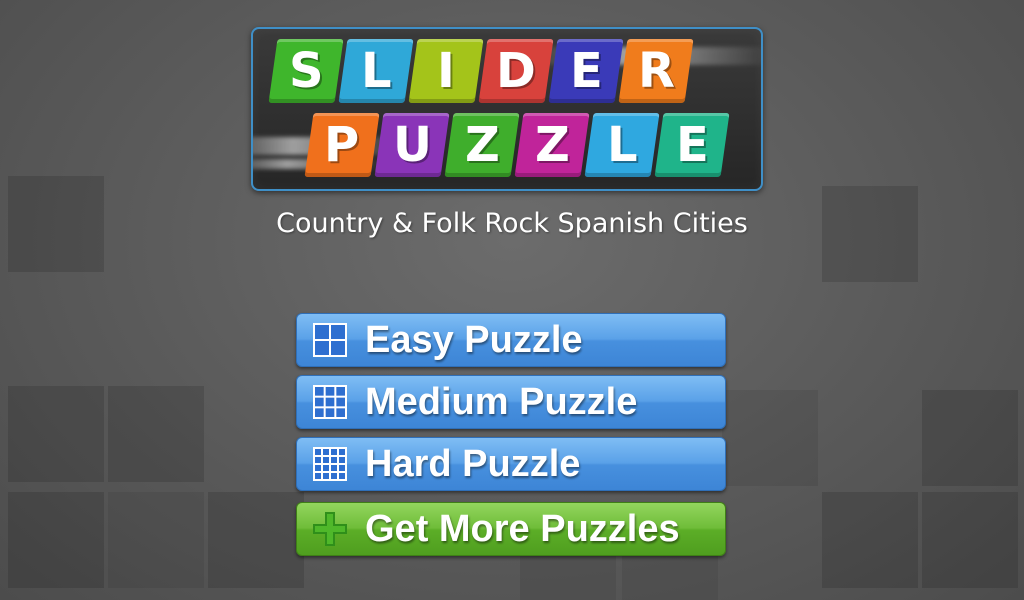  What do you see at coordinates (507, 109) in the screenshot?
I see `slider-puzzle-logo: SLIDER PUZZLE` at bounding box center [507, 109].